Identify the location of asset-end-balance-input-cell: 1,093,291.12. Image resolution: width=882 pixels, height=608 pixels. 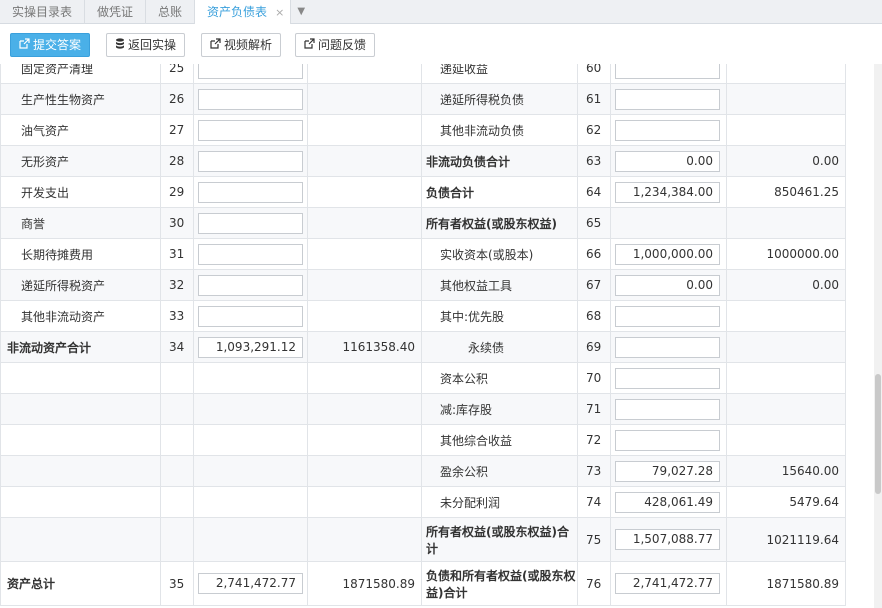
(250, 347).